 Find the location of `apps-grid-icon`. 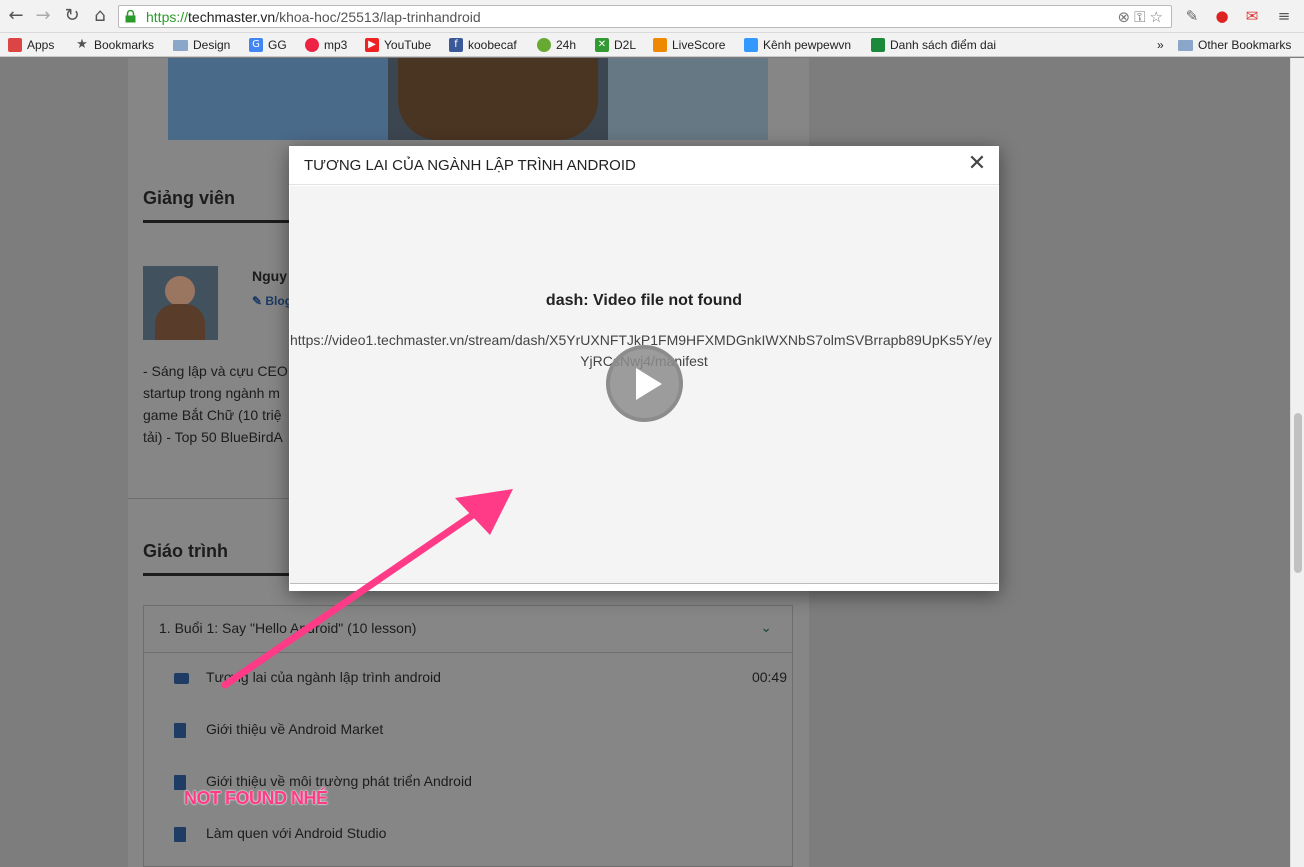

apps-grid-icon is located at coordinates (15, 45).